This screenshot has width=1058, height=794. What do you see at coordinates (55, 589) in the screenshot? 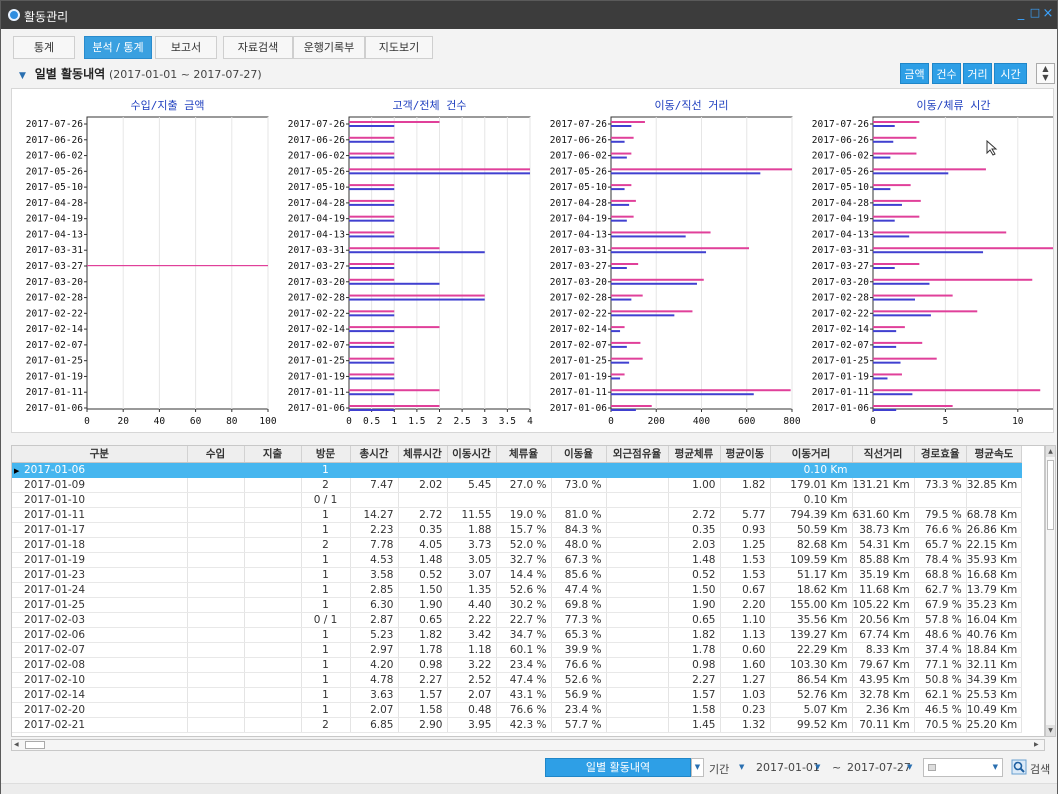
I see `table-cell: 2017-01-24` at bounding box center [55, 589].